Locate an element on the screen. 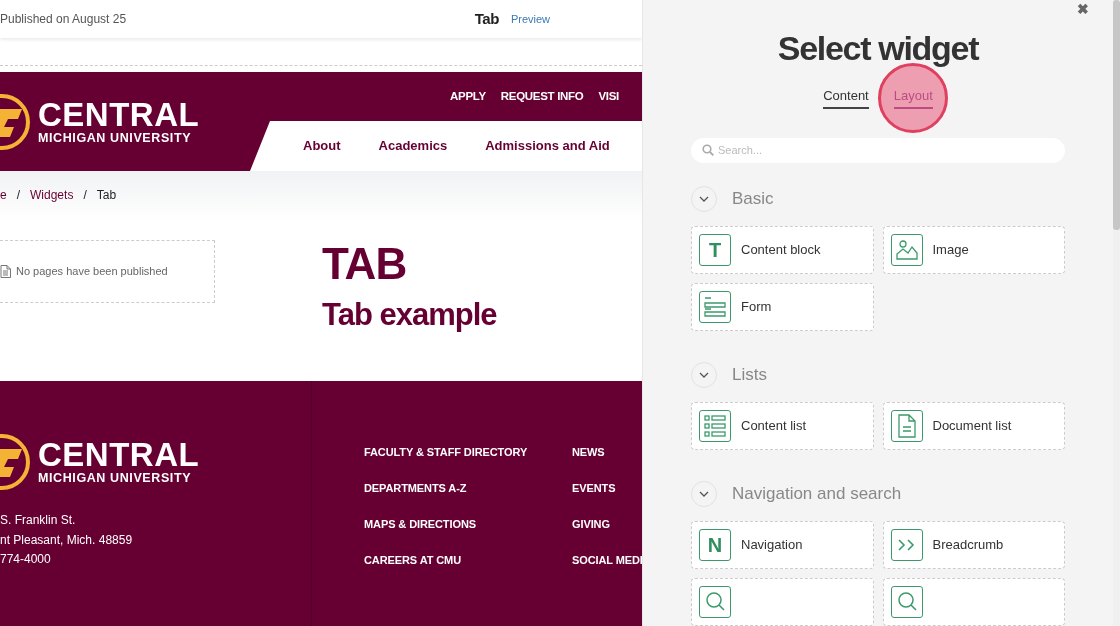 This screenshot has height=626, width=1120. address-line: 774-4000 is located at coordinates (26, 559).